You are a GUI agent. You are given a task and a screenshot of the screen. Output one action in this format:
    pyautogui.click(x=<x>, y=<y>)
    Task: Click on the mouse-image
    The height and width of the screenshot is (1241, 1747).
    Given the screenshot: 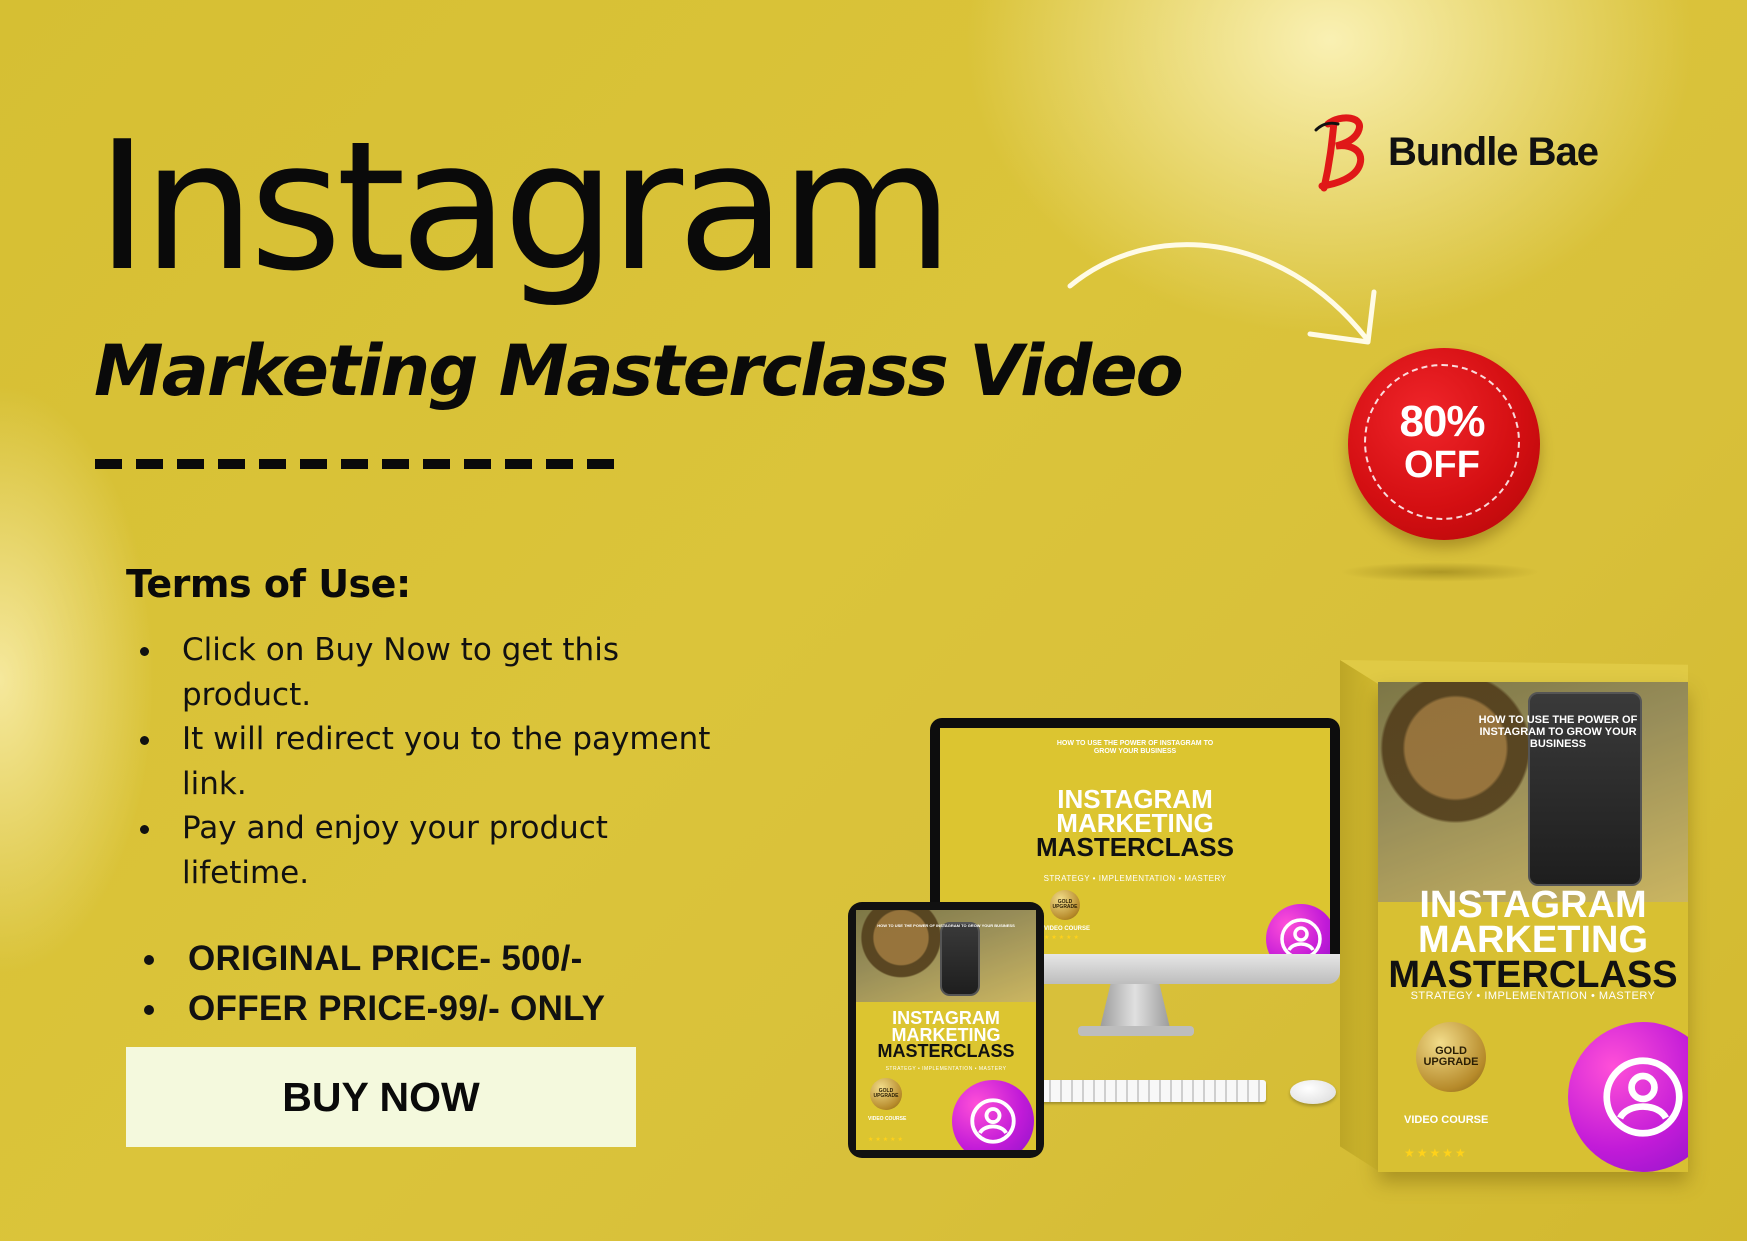 What is the action you would take?
    pyautogui.click(x=1313, y=1092)
    